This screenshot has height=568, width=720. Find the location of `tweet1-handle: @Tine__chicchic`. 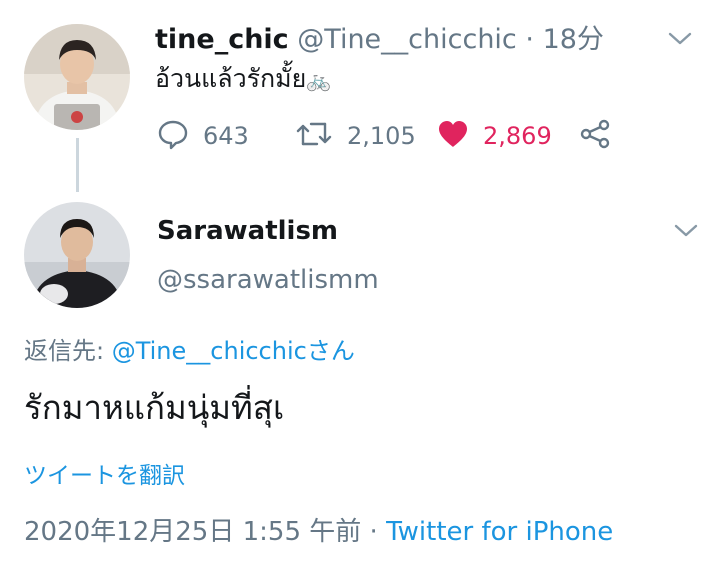

tweet1-handle: @Tine__chicchic is located at coordinates (407, 39).